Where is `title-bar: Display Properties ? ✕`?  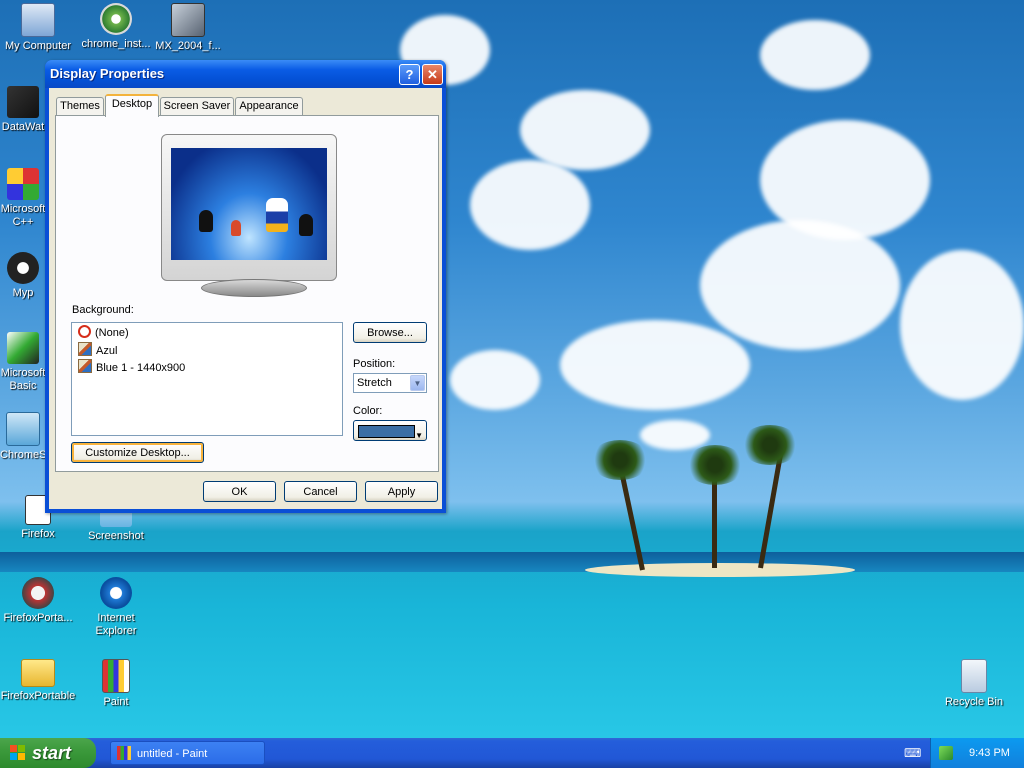
title-bar: Display Properties ? ✕ is located at coordinates (245, 74).